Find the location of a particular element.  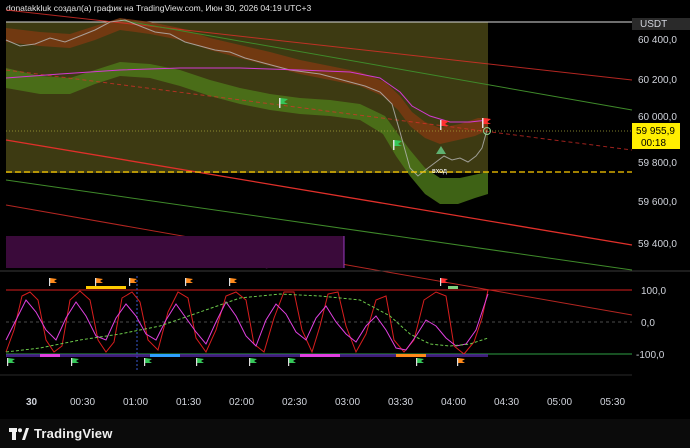

current-price-value: 59 955,9 is located at coordinates (655, 131).